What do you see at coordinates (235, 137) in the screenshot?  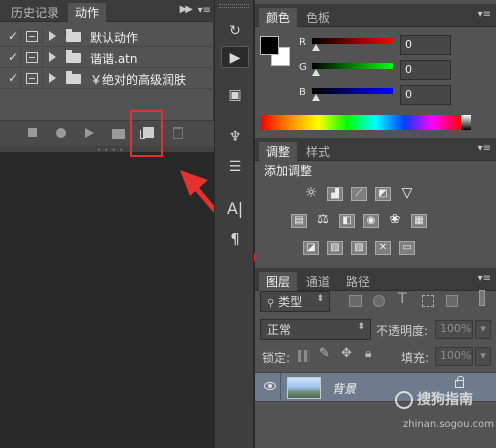 I see `paint-brush-icon: ♆` at bounding box center [235, 137].